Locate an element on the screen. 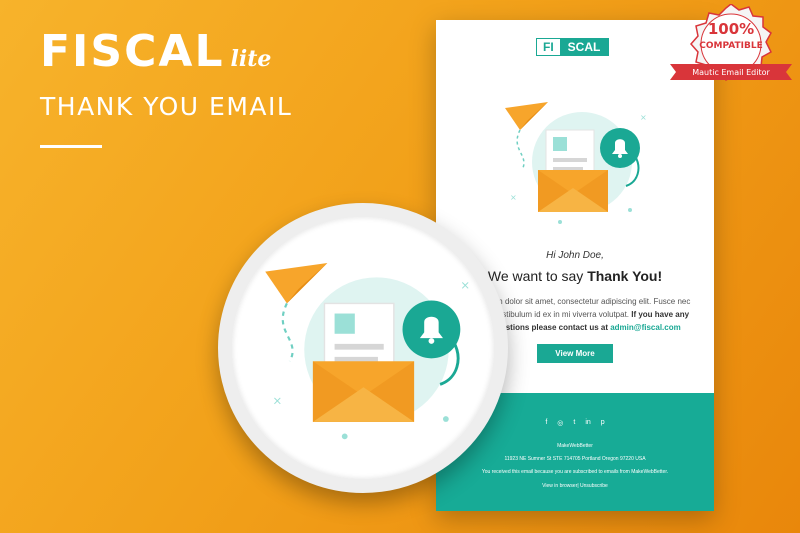 The image size is (800, 533). hero-subtitle: THANK YOU EMAIL is located at coordinates (166, 106).